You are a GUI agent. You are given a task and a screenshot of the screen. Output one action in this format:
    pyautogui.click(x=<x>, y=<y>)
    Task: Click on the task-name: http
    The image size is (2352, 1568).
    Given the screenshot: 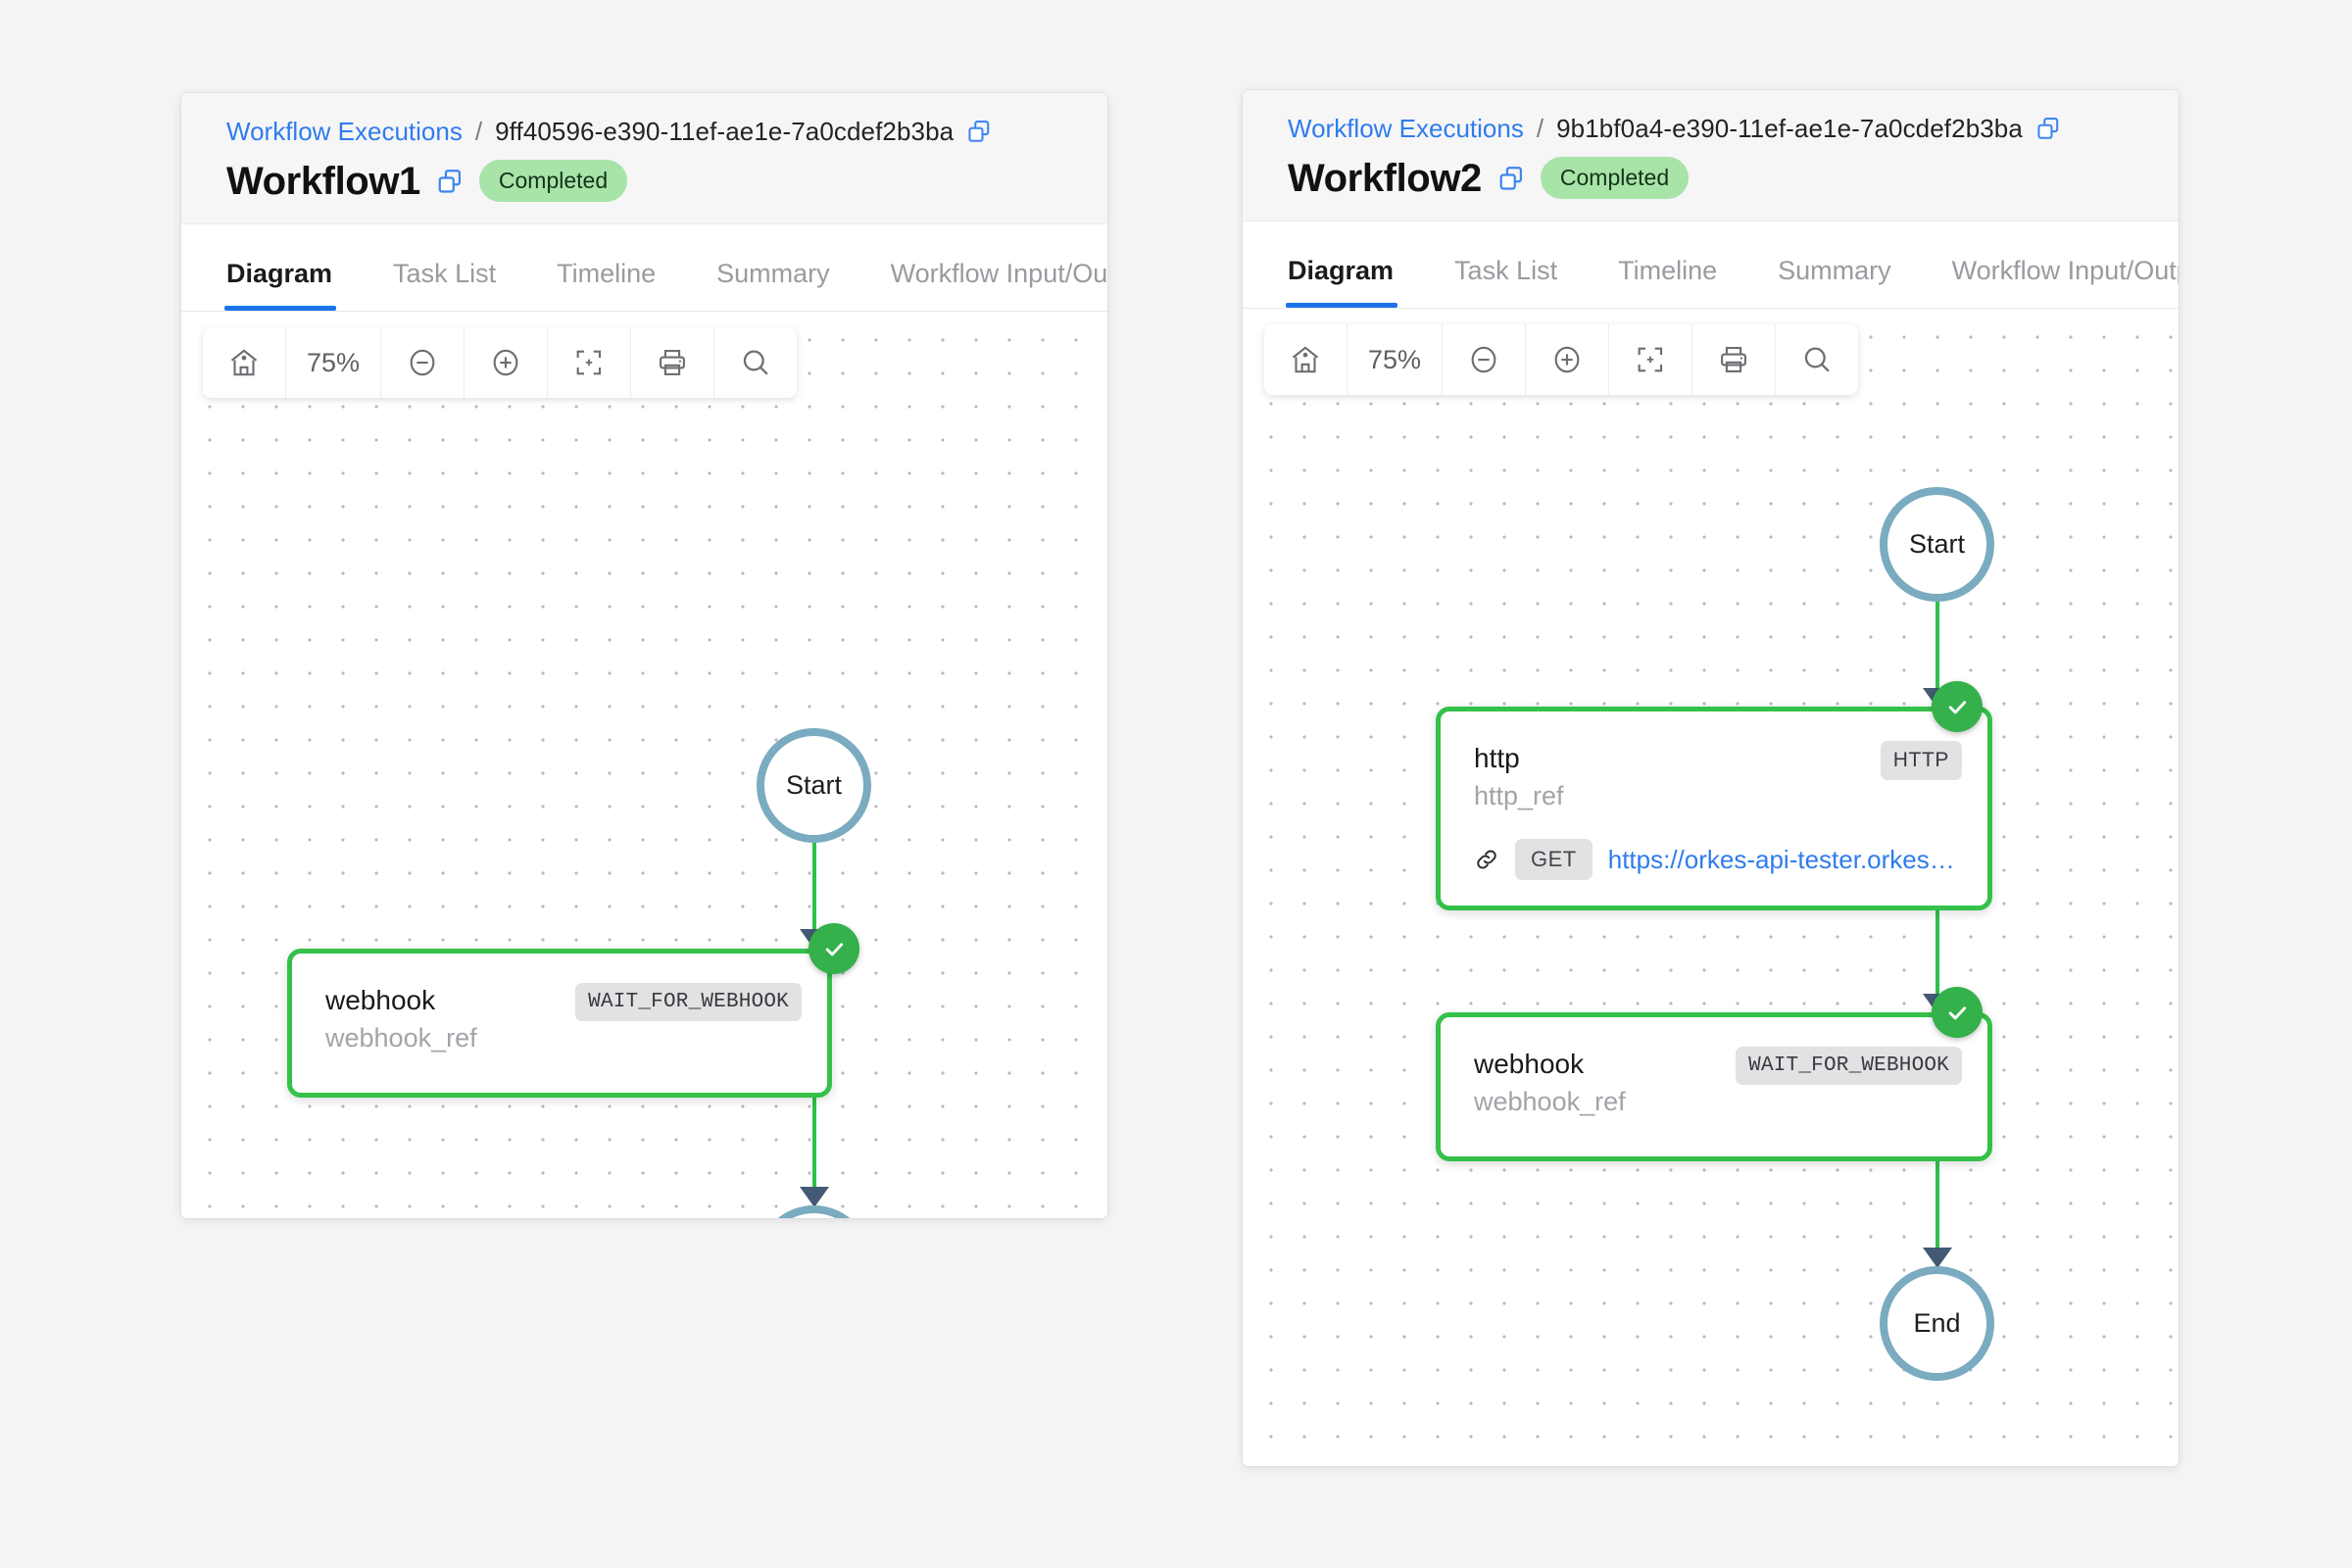 What is the action you would take?
    pyautogui.click(x=1497, y=758)
    